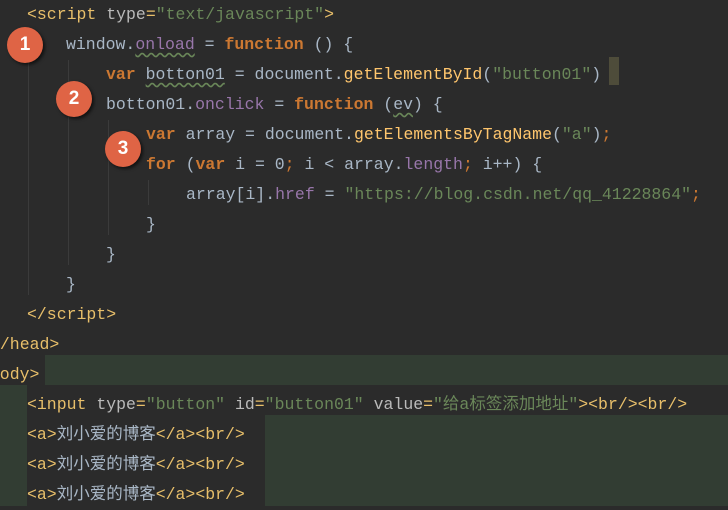  Describe the element at coordinates (284, 74) in the screenshot. I see `code-token: = document.` at that location.